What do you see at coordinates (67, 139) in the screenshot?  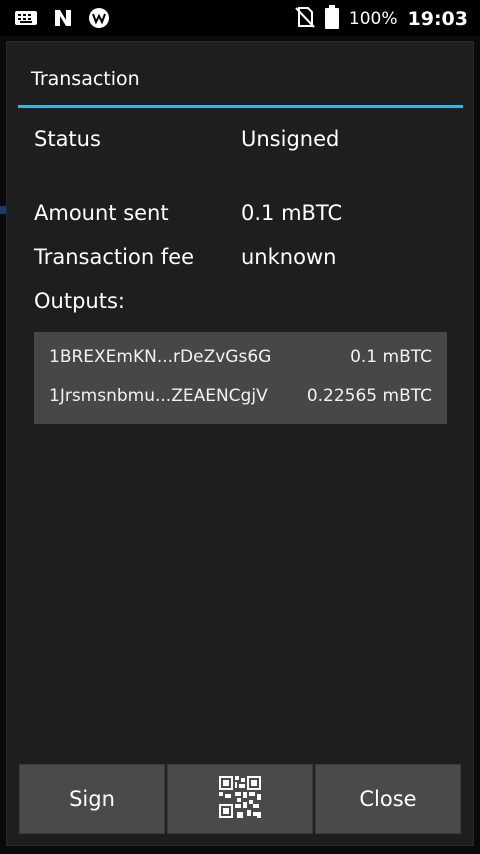 I see `status-label: Status` at bounding box center [67, 139].